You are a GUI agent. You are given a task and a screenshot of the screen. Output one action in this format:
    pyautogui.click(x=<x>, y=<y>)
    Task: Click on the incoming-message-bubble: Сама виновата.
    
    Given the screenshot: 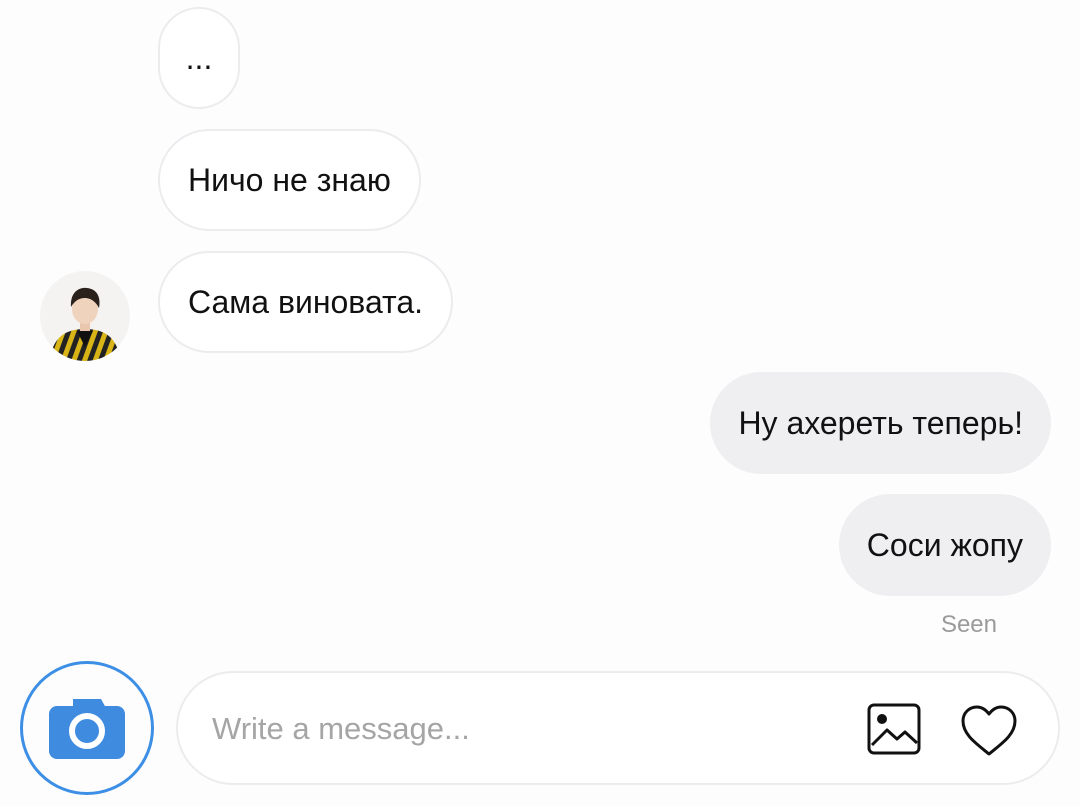 What is the action you would take?
    pyautogui.click(x=306, y=302)
    